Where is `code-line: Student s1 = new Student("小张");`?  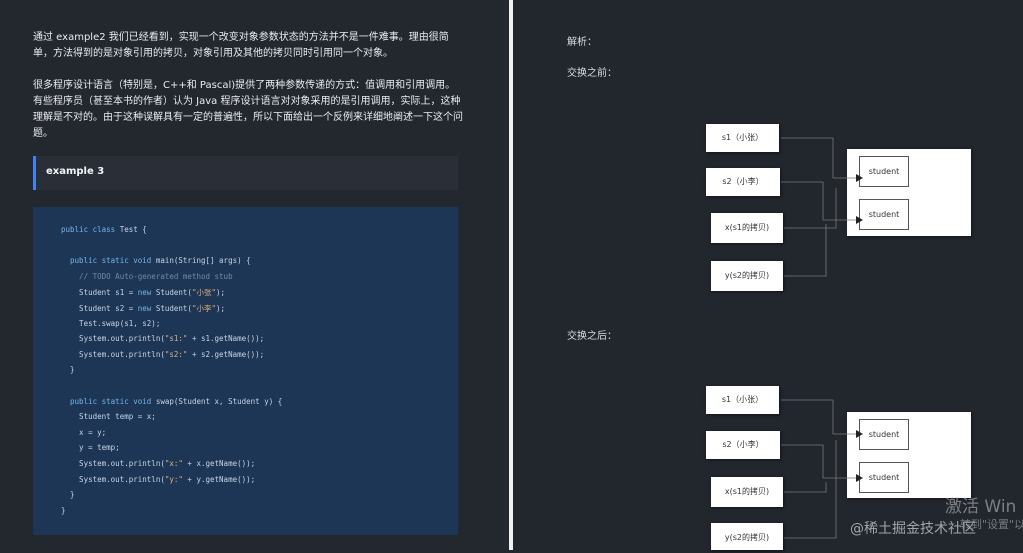 code-line: Student s1 = new Student("小张"); is located at coordinates (143, 293).